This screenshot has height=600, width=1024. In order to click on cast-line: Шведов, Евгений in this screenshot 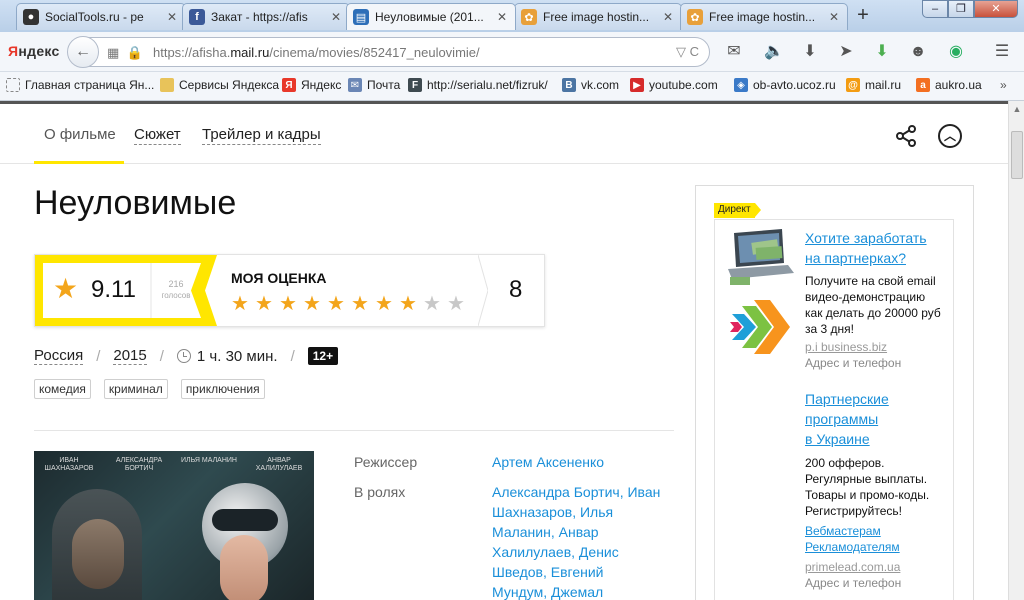, I will do `click(585, 572)`.